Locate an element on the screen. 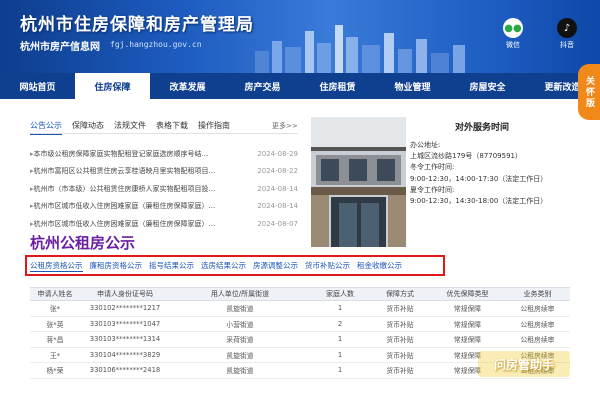 This screenshot has height=400, width=600. list-item: 杭州市富阳区公共租赁住房云享桂语映月里实物配租项目... 2024-08-22 is located at coordinates (164, 172).